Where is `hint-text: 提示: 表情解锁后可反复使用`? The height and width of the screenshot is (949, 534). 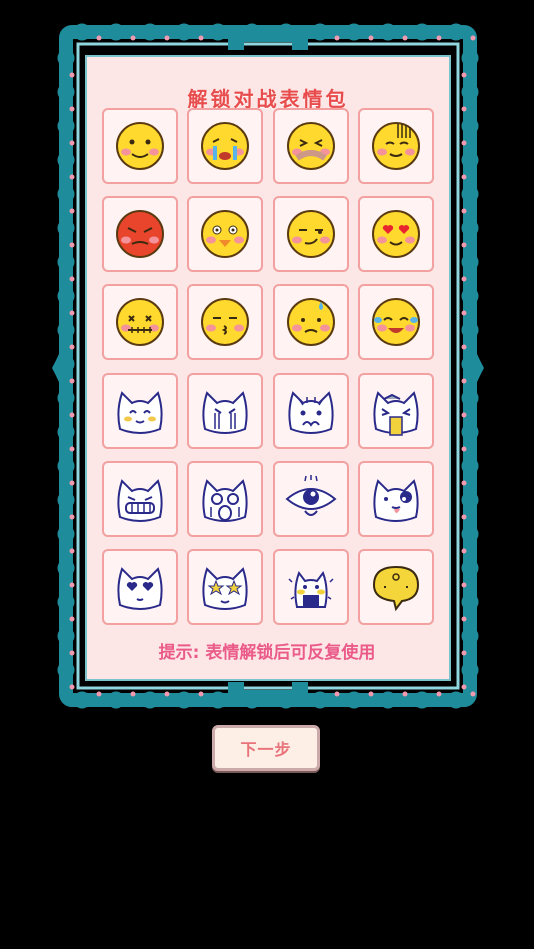
hint-text: 提示: 表情解锁后可反复使用 is located at coordinates (267, 653).